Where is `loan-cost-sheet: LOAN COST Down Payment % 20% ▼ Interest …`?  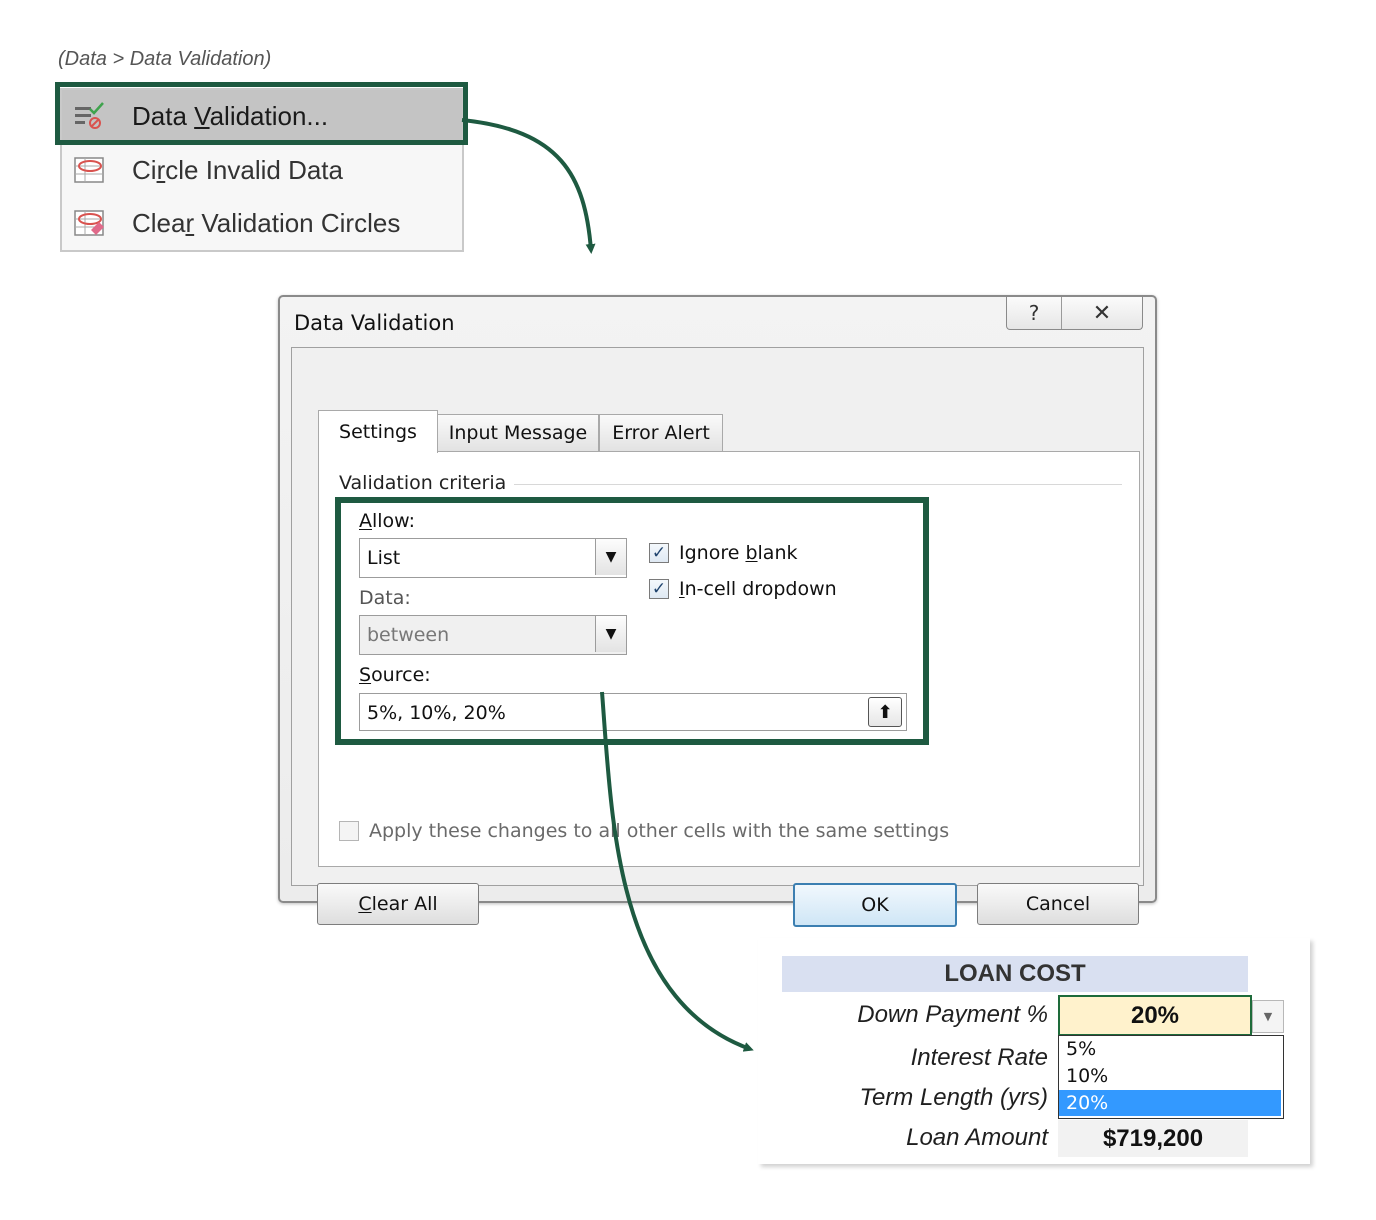
loan-cost-sheet: LOAN COST Down Payment % 20% ▼ Interest … is located at coordinates (1034, 1051).